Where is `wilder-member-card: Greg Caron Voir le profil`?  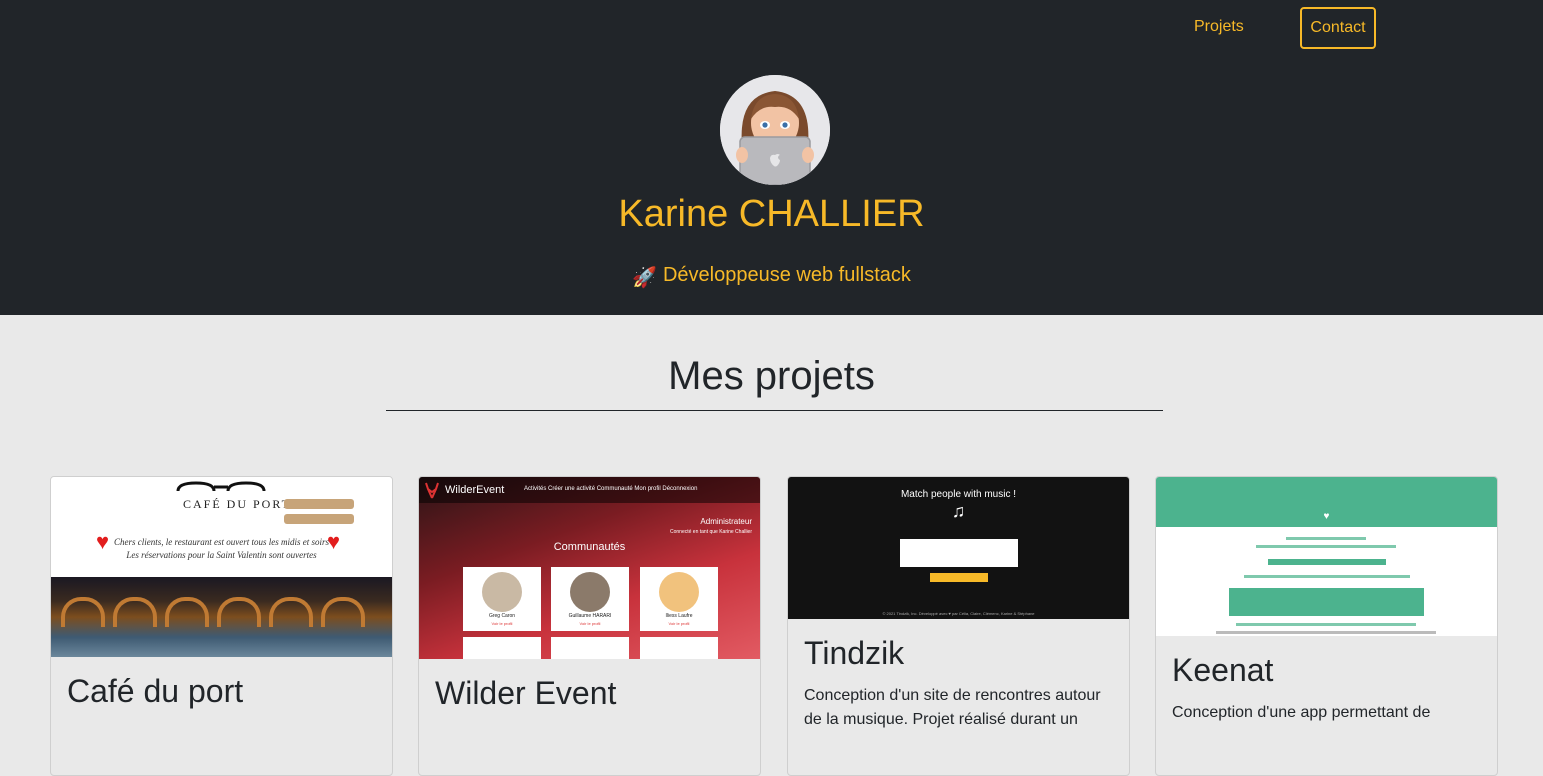
wilder-member-card: Greg Caron Voir le profil is located at coordinates (502, 599).